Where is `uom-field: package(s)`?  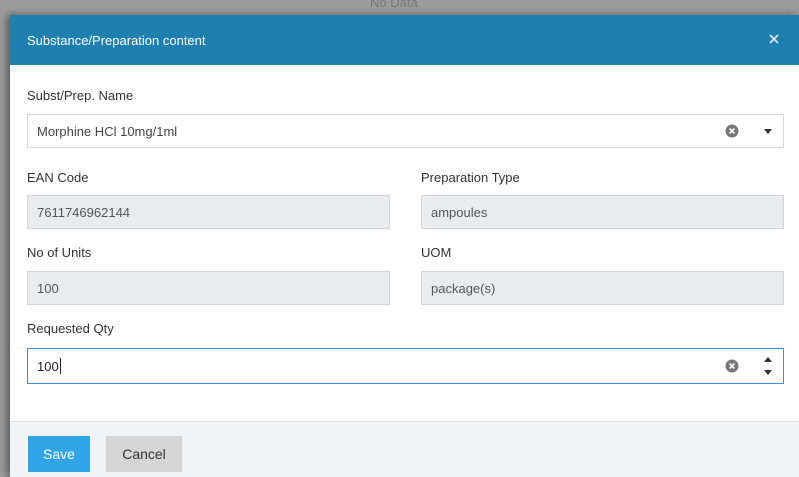
uom-field: package(s) is located at coordinates (602, 288).